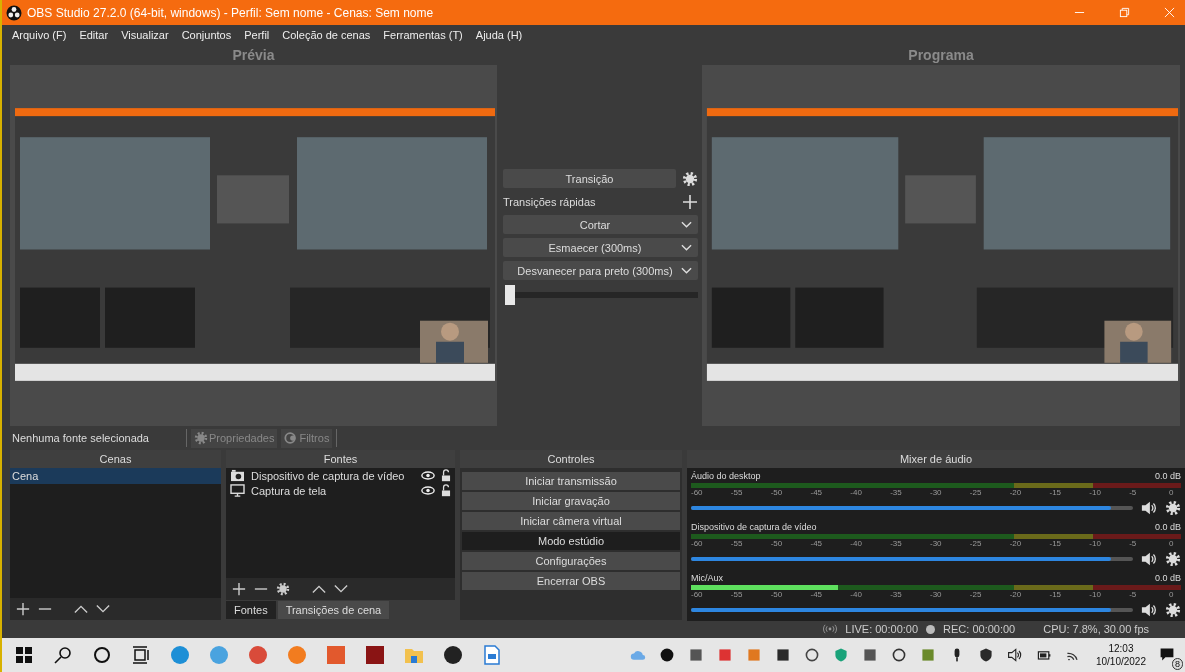 This screenshot has width=1185, height=672. I want to click on tick-label: 0, so click(1171, 492).